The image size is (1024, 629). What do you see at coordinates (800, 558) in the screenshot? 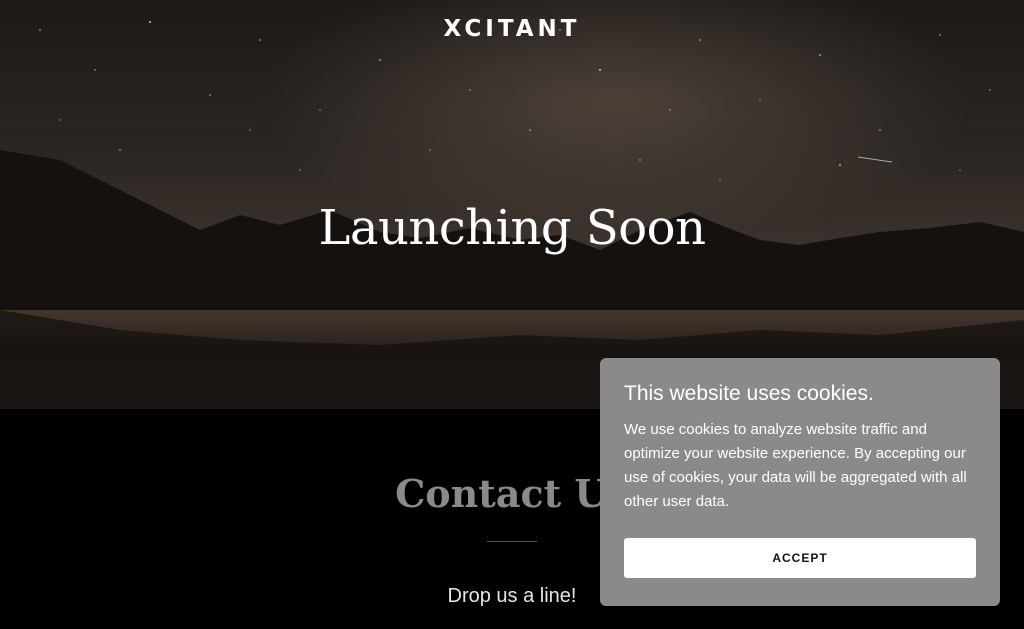
I see `accept-cookies-button: ACCEPT` at bounding box center [800, 558].